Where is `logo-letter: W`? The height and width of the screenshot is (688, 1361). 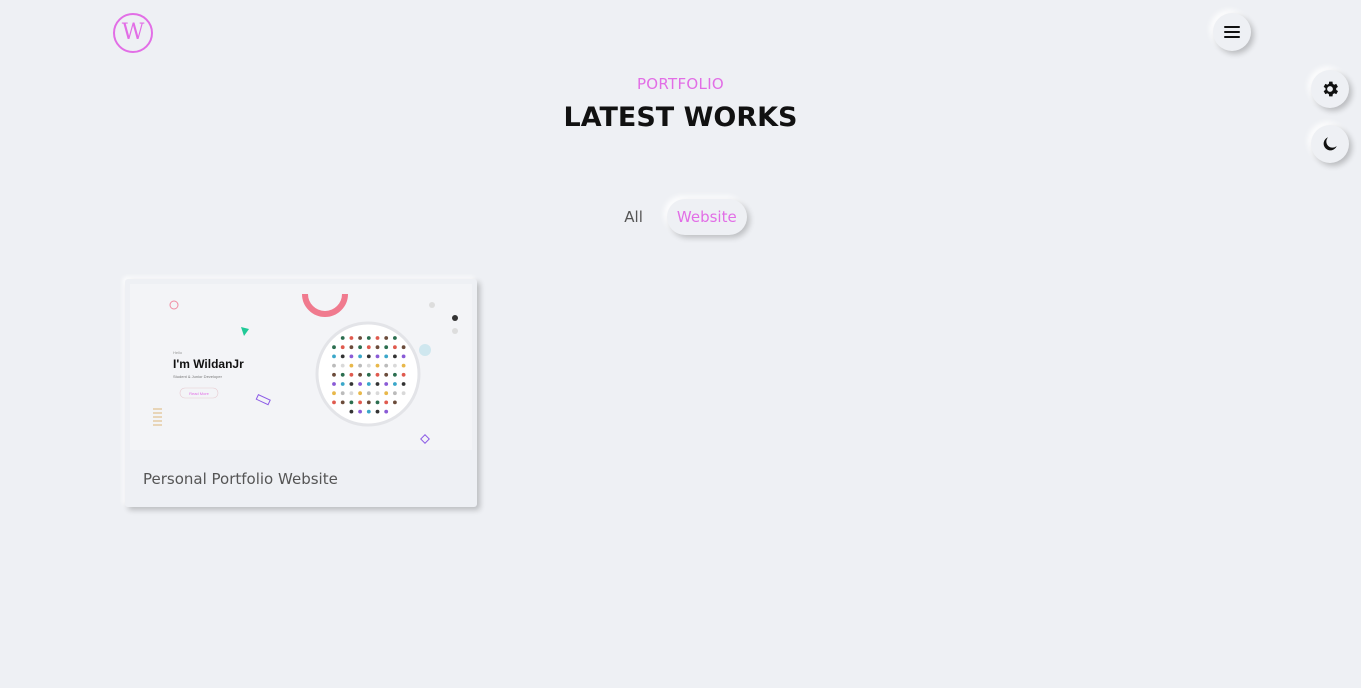
logo-letter: W is located at coordinates (133, 32).